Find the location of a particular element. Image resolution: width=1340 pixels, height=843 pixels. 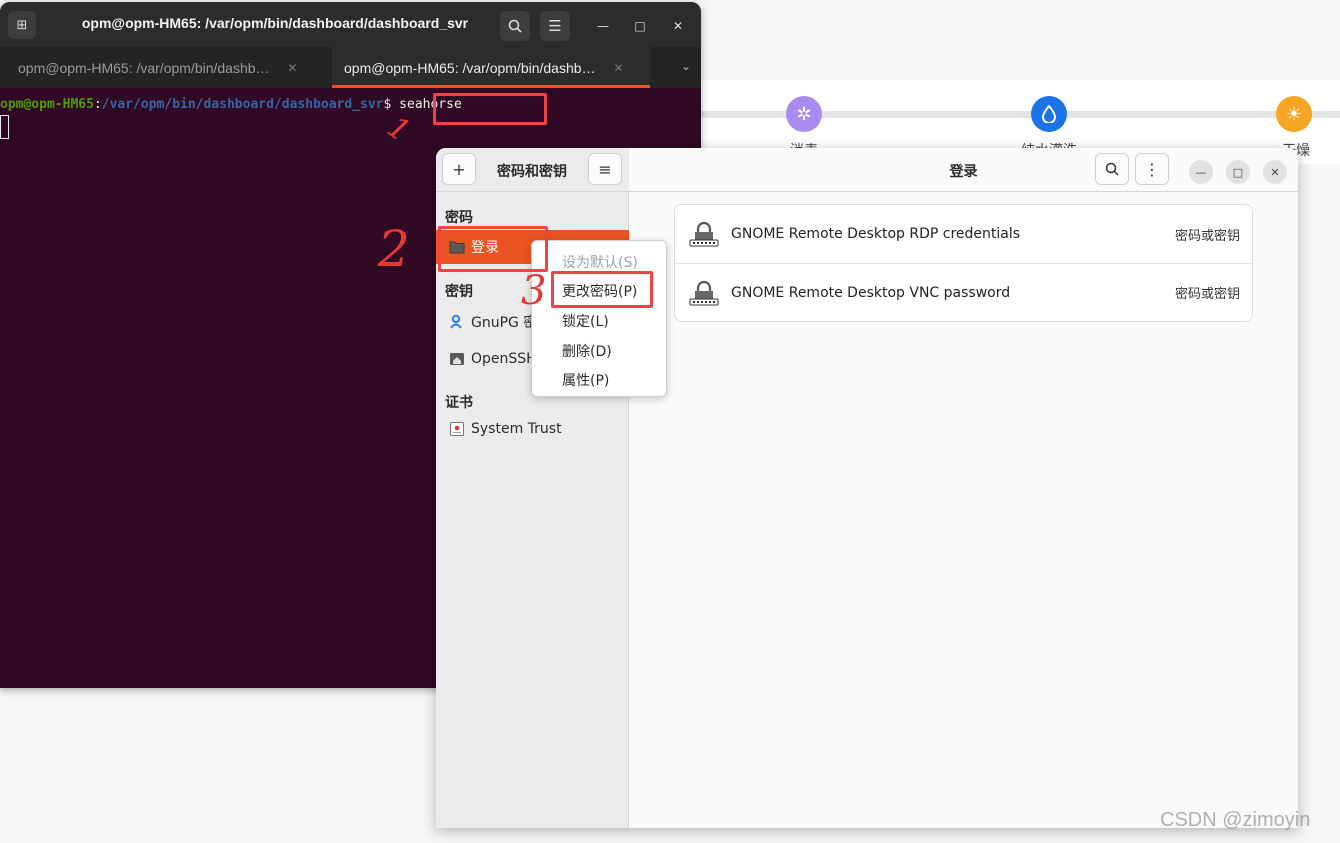

credential-name: GNOME Remote Desktop VNC password is located at coordinates (871, 292).